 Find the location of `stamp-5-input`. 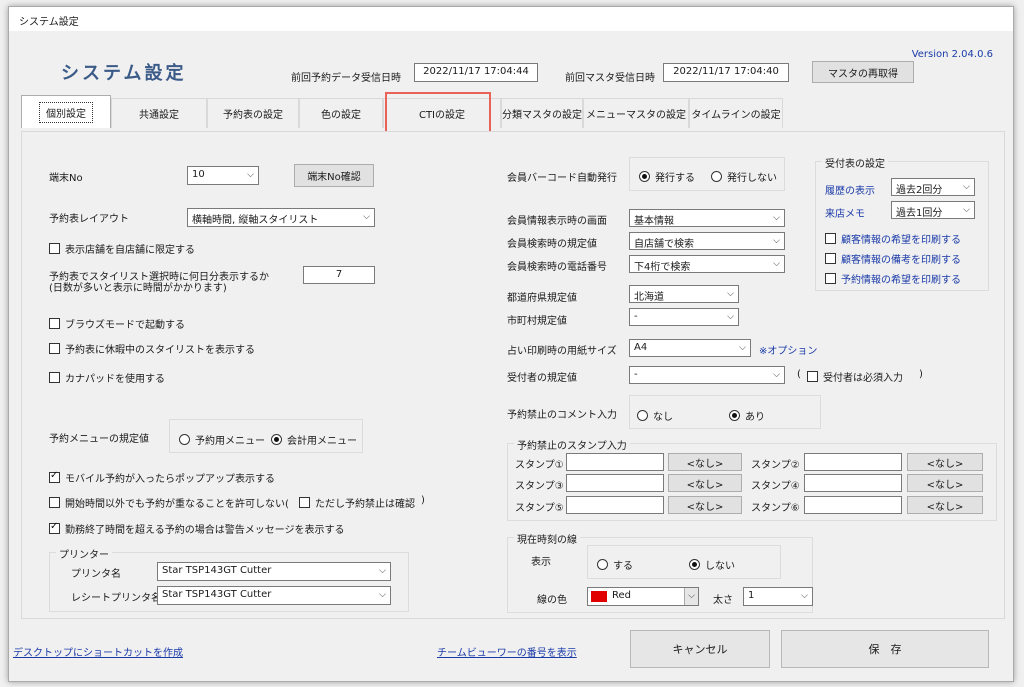

stamp-5-input is located at coordinates (615, 505).